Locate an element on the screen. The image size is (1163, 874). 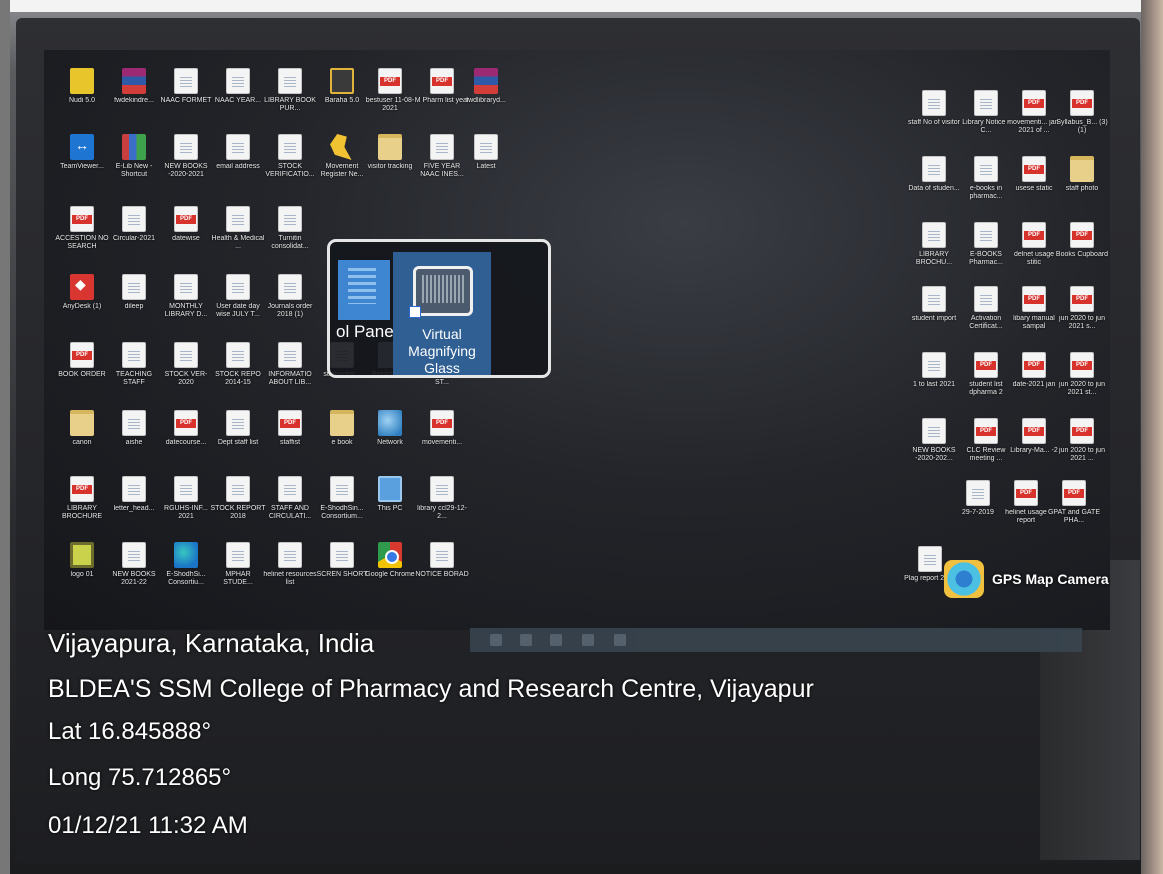
desktop-icon: NOTICE BORAD is located at coordinates (442, 572).